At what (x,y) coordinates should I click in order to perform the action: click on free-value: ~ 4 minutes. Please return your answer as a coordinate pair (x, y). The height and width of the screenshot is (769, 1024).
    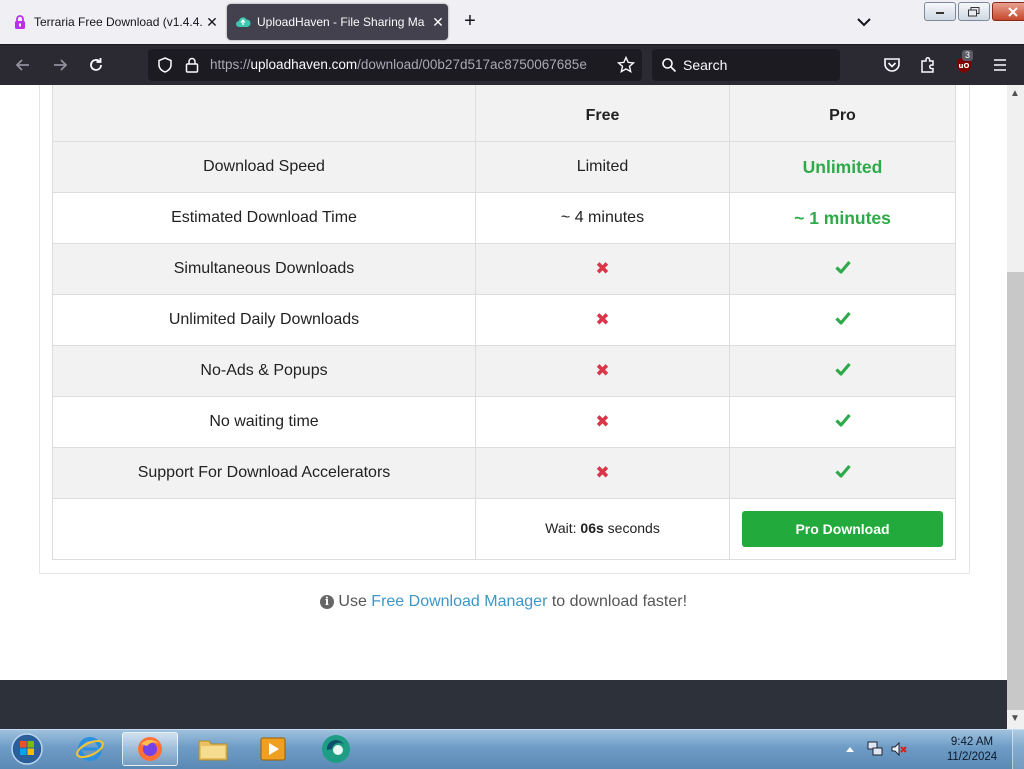
    Looking at the image, I should click on (602, 217).